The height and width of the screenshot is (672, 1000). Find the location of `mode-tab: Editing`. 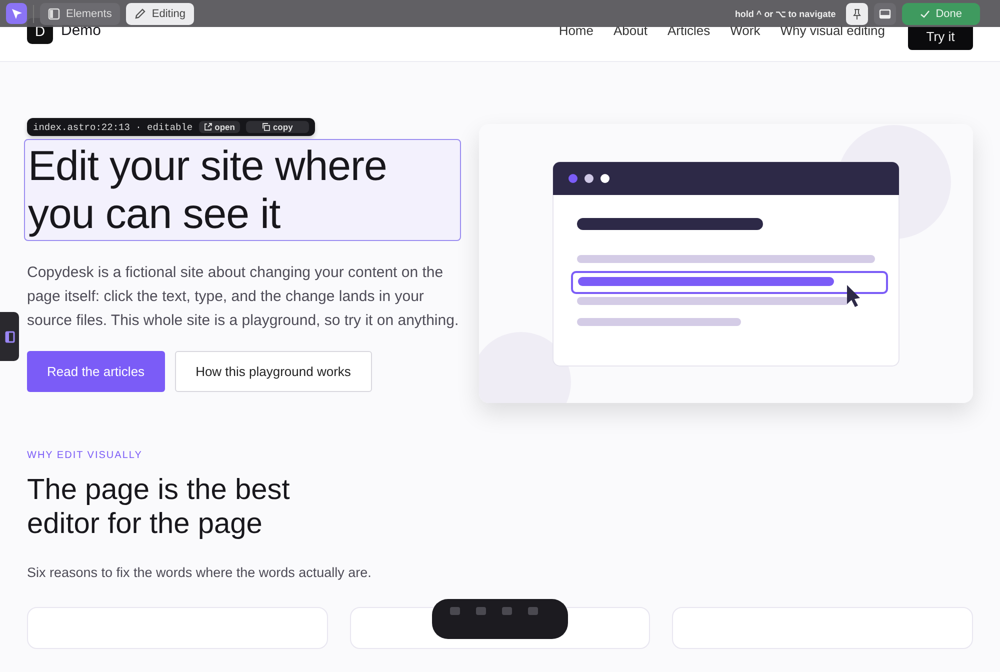

mode-tab: Editing is located at coordinates (160, 13).